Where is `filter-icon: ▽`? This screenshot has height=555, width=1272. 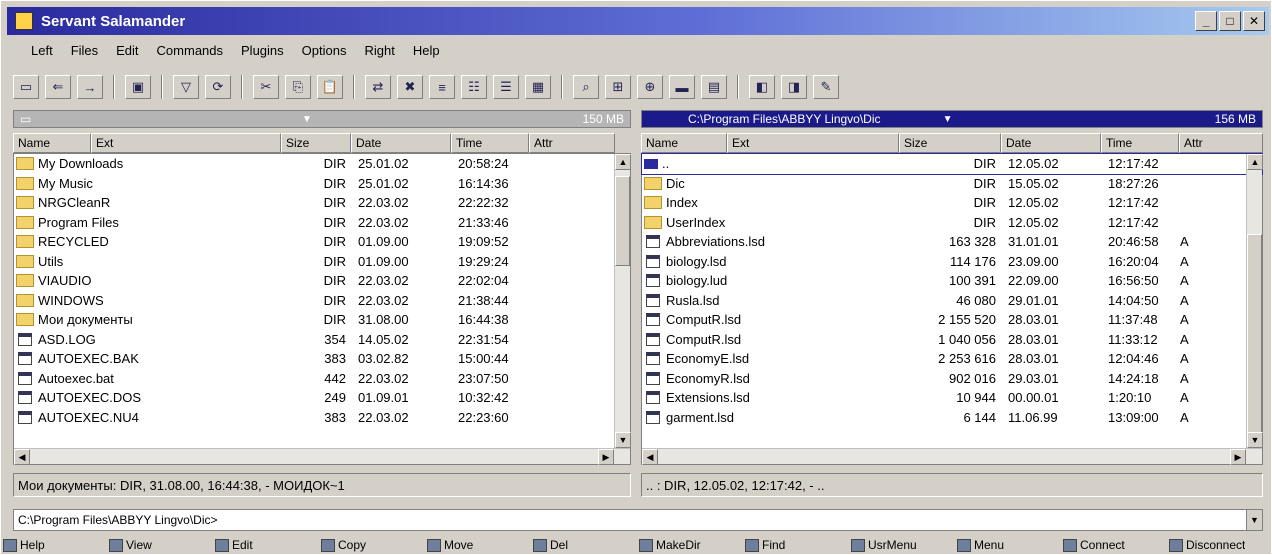 filter-icon: ▽ is located at coordinates (186, 87).